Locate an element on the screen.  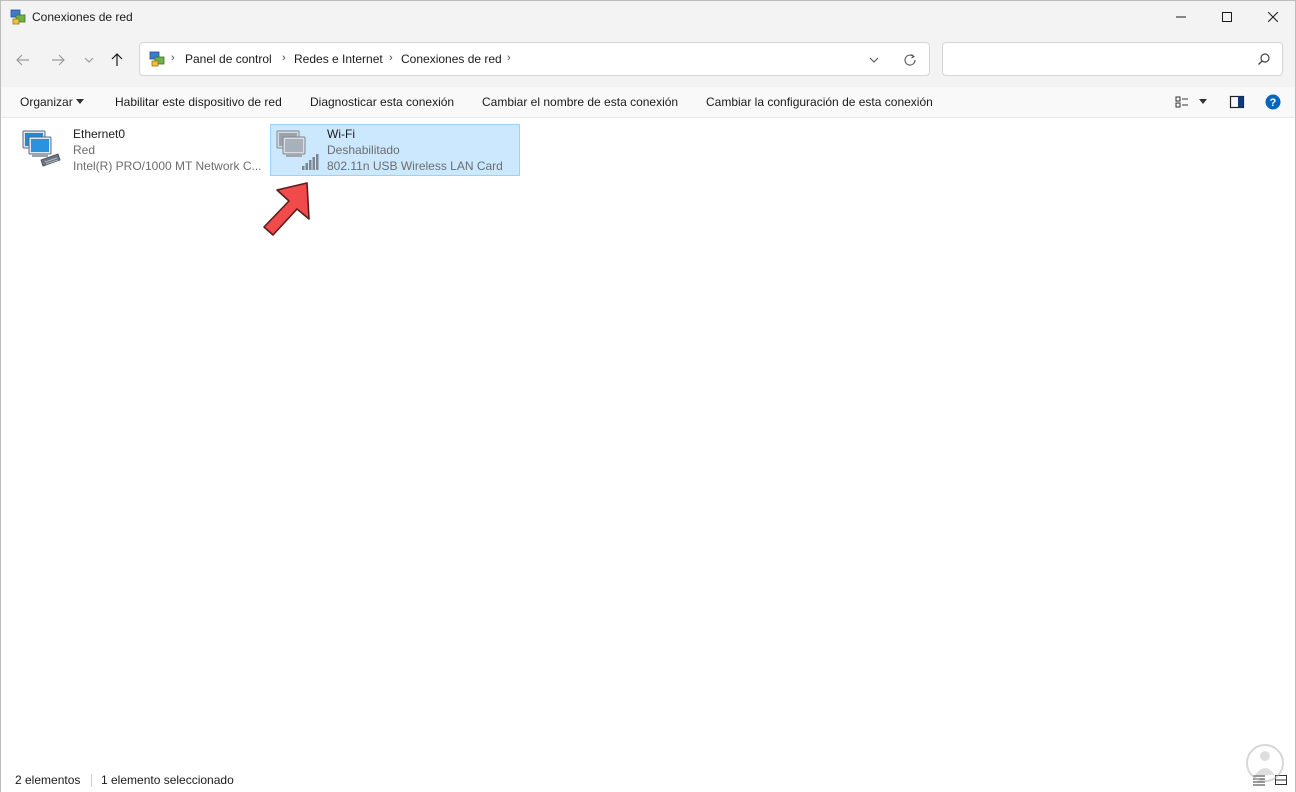
close-icon is located at coordinates (1273, 17).